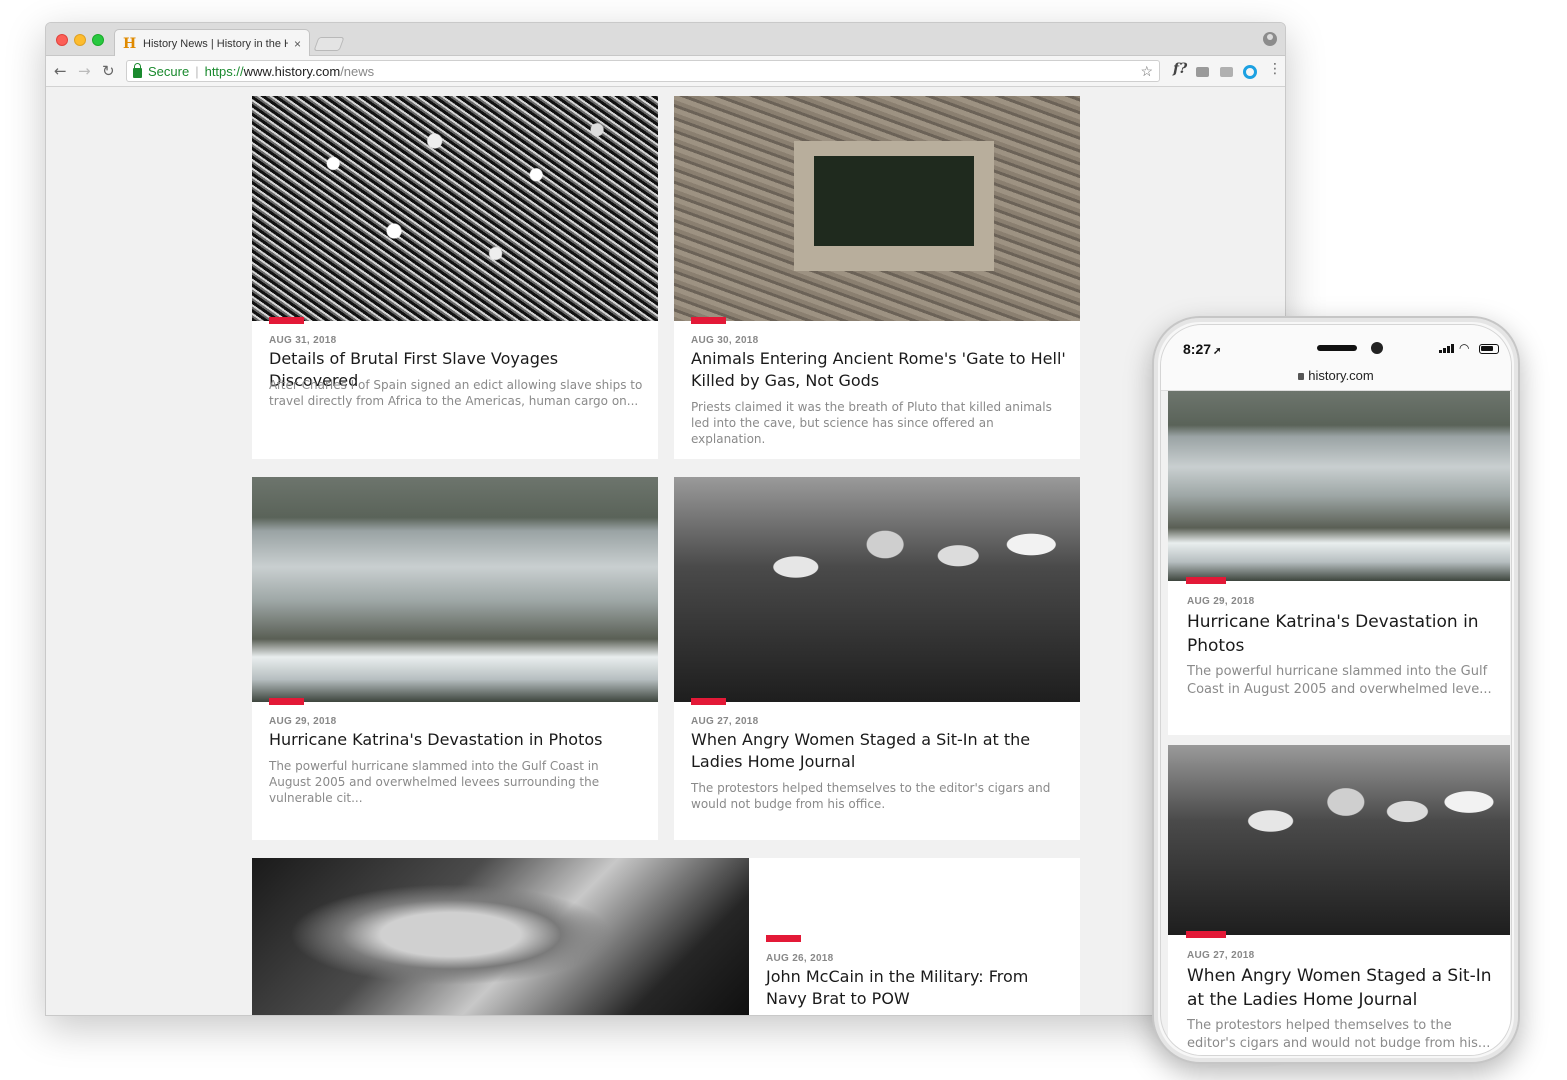 Image resolution: width=1567 pixels, height=1080 pixels. I want to click on speaker-notch, so click(1337, 348).